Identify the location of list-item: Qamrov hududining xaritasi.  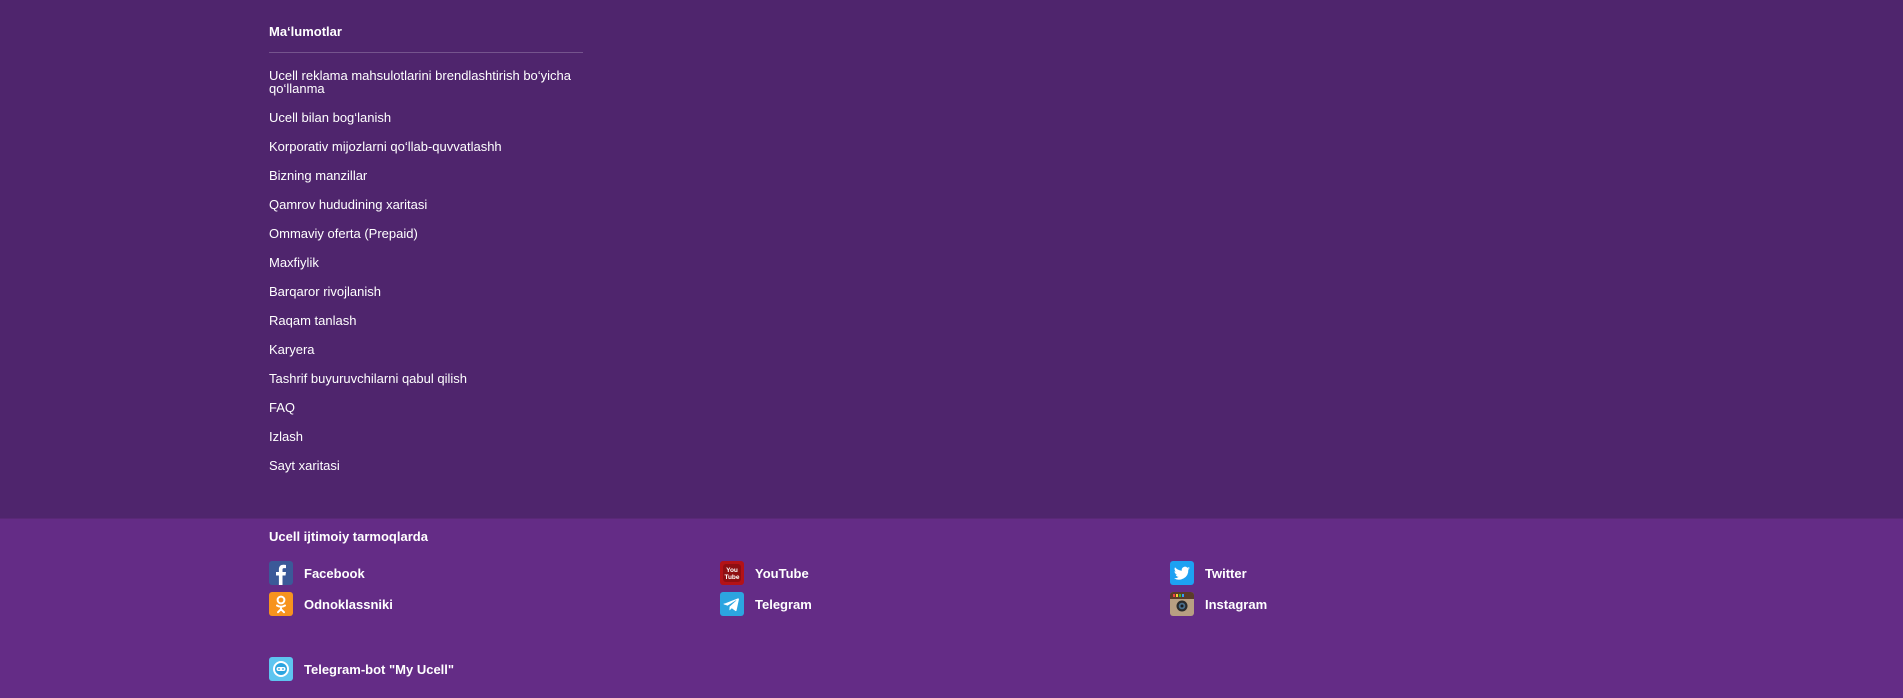
(426, 205).